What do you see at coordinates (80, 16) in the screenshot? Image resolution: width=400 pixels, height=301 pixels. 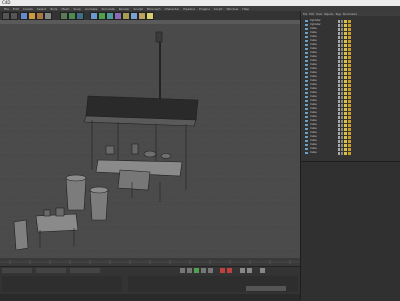 I see `render-settings-icon` at bounding box center [80, 16].